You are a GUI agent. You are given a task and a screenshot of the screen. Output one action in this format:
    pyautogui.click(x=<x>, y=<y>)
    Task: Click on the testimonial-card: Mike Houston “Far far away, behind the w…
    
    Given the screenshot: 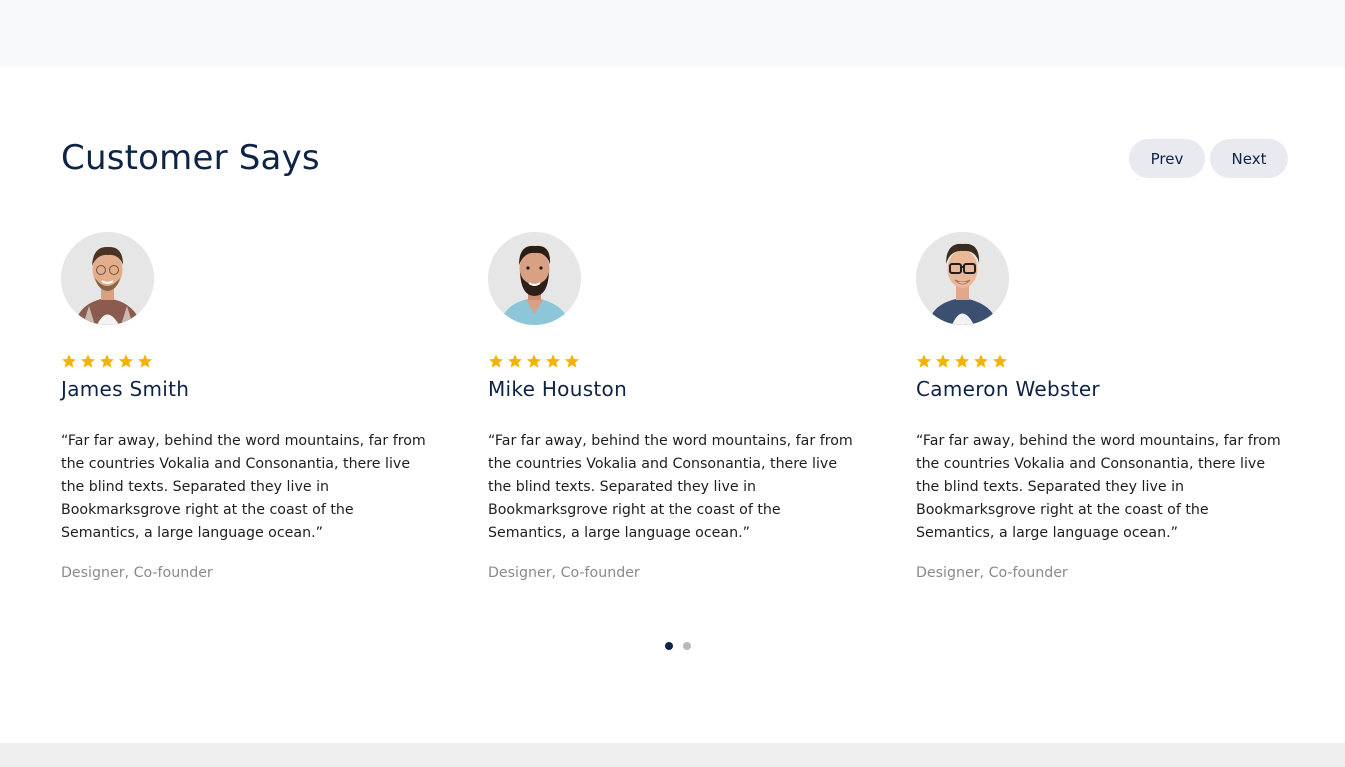 What is the action you would take?
    pyautogui.click(x=678, y=407)
    